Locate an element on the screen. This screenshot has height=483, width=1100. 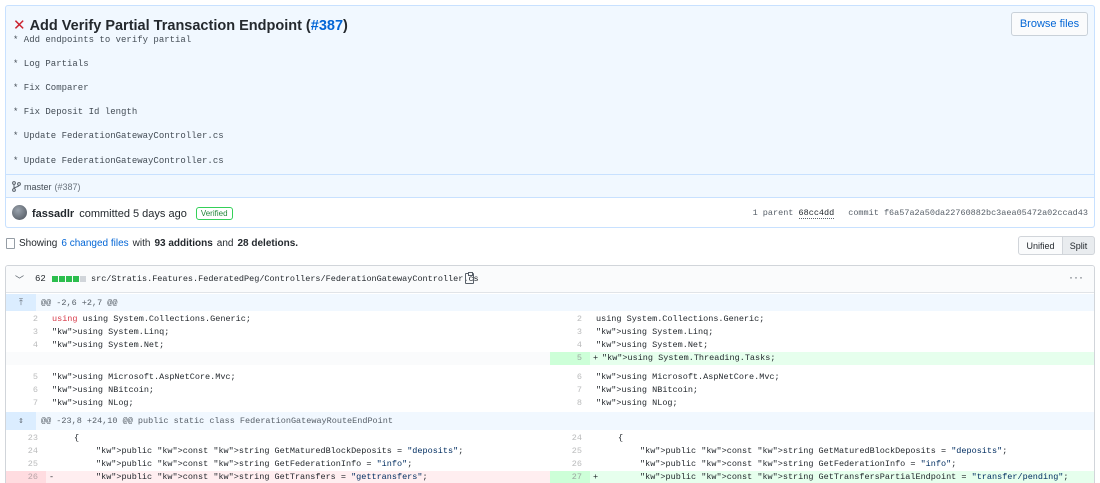
expand-icon: ⇕ is located at coordinates (21, 421).